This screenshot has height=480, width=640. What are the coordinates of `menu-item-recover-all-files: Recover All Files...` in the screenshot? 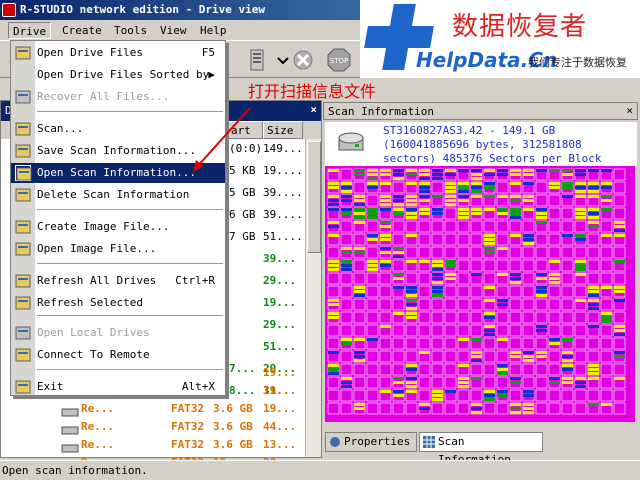 It's located at (118, 97).